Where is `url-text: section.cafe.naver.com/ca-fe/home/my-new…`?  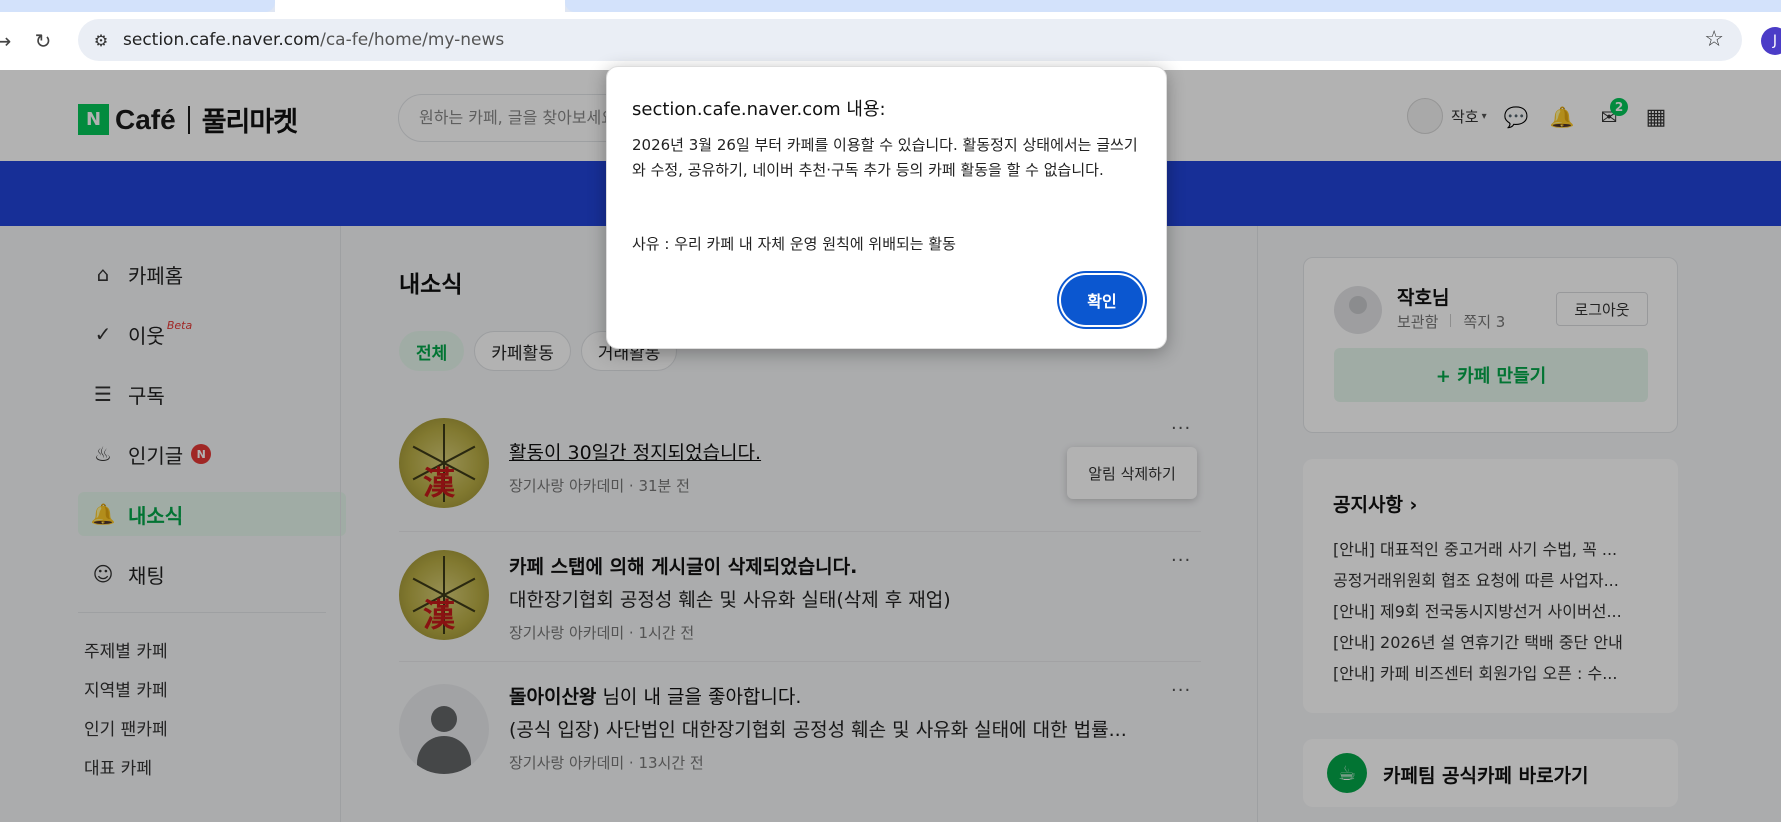
url-text: section.cafe.naver.com/ca-fe/home/my-new… is located at coordinates (313, 40).